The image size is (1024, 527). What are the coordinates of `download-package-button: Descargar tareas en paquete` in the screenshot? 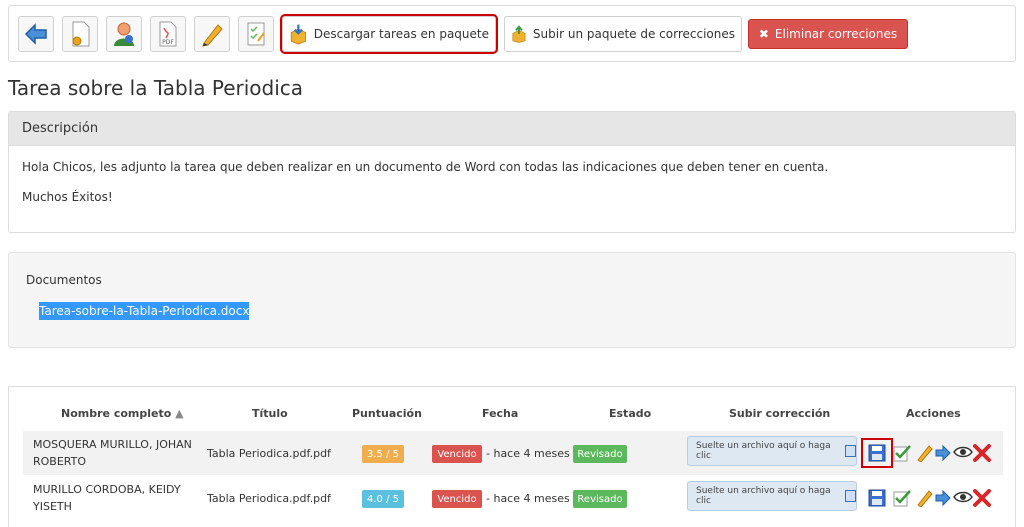 It's located at (389, 34).